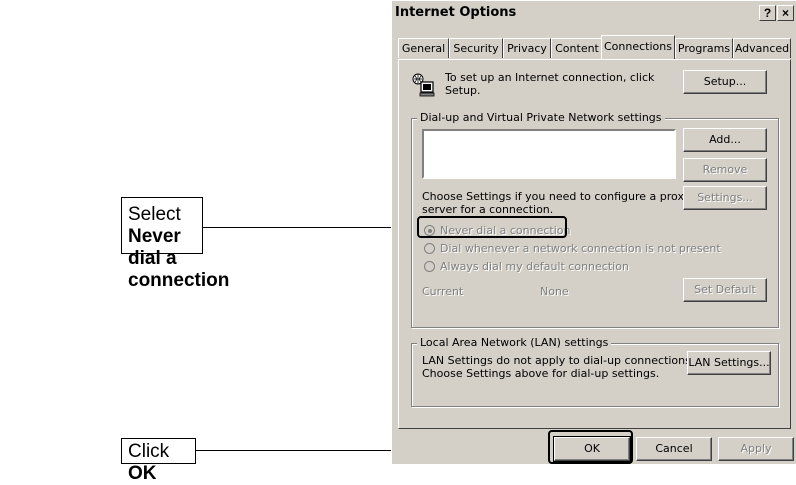 The image size is (796, 485). What do you see at coordinates (488, 209) in the screenshot?
I see `proxy-text-line2: server for a connection.` at bounding box center [488, 209].